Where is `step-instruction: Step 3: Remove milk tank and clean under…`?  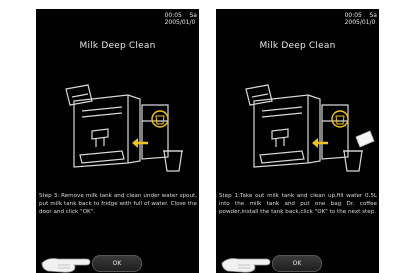 step-instruction: Step 3: Remove milk tank and clean under… is located at coordinates (118, 204).